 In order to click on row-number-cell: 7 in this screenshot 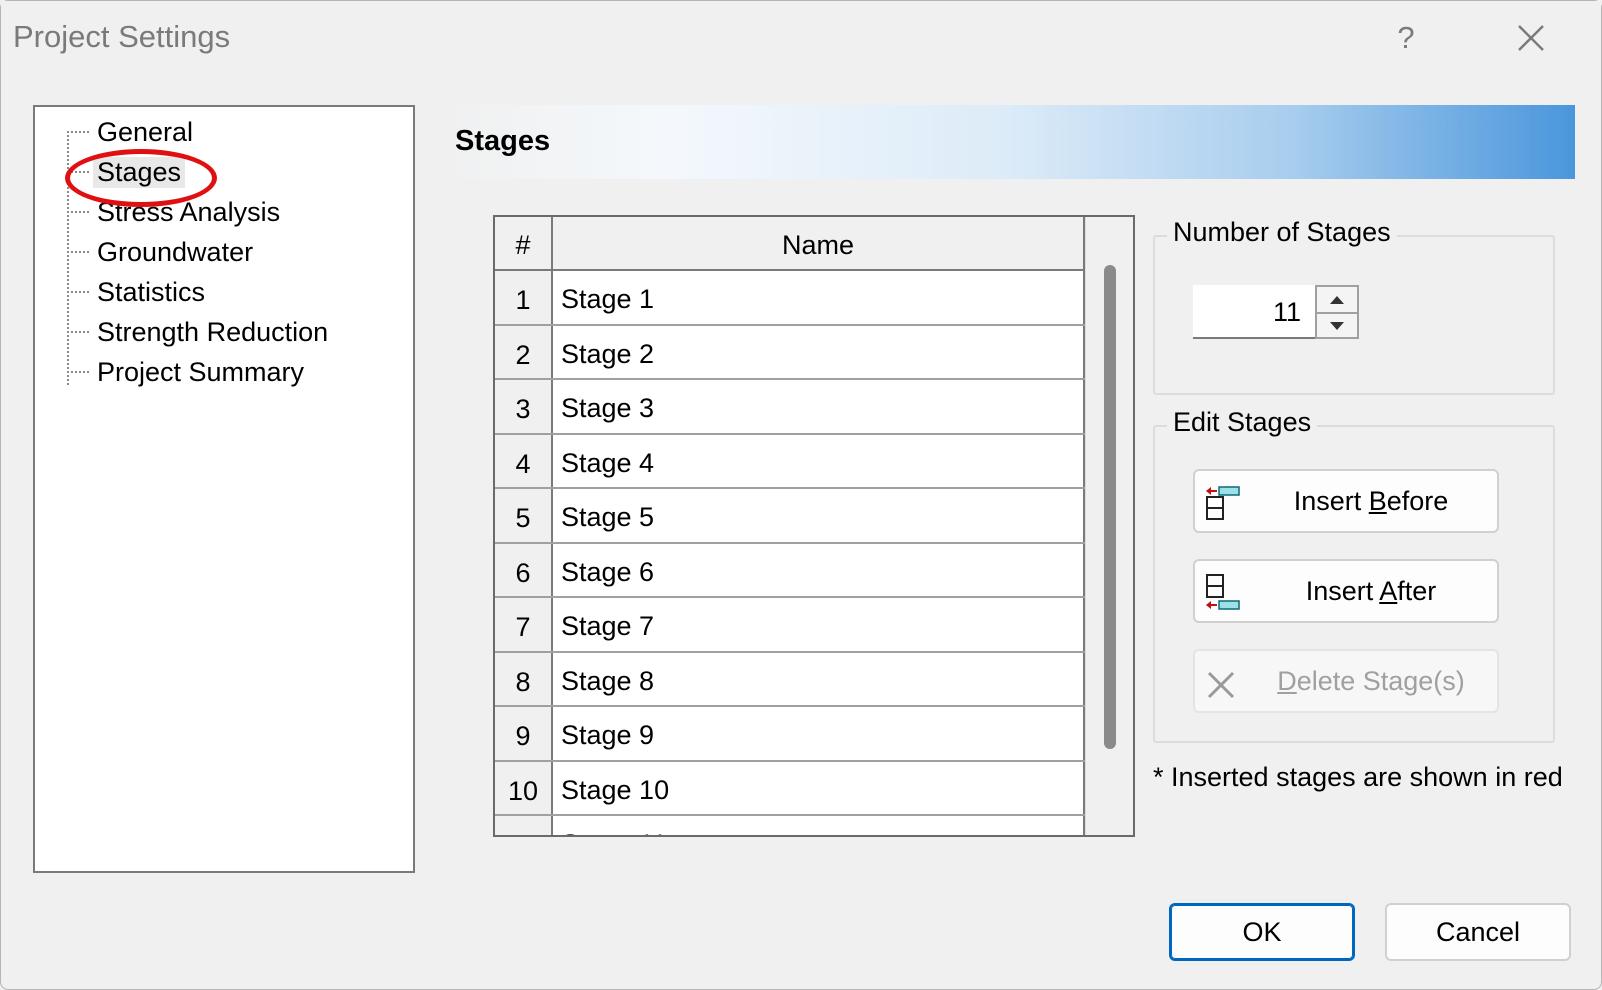, I will do `click(524, 624)`.